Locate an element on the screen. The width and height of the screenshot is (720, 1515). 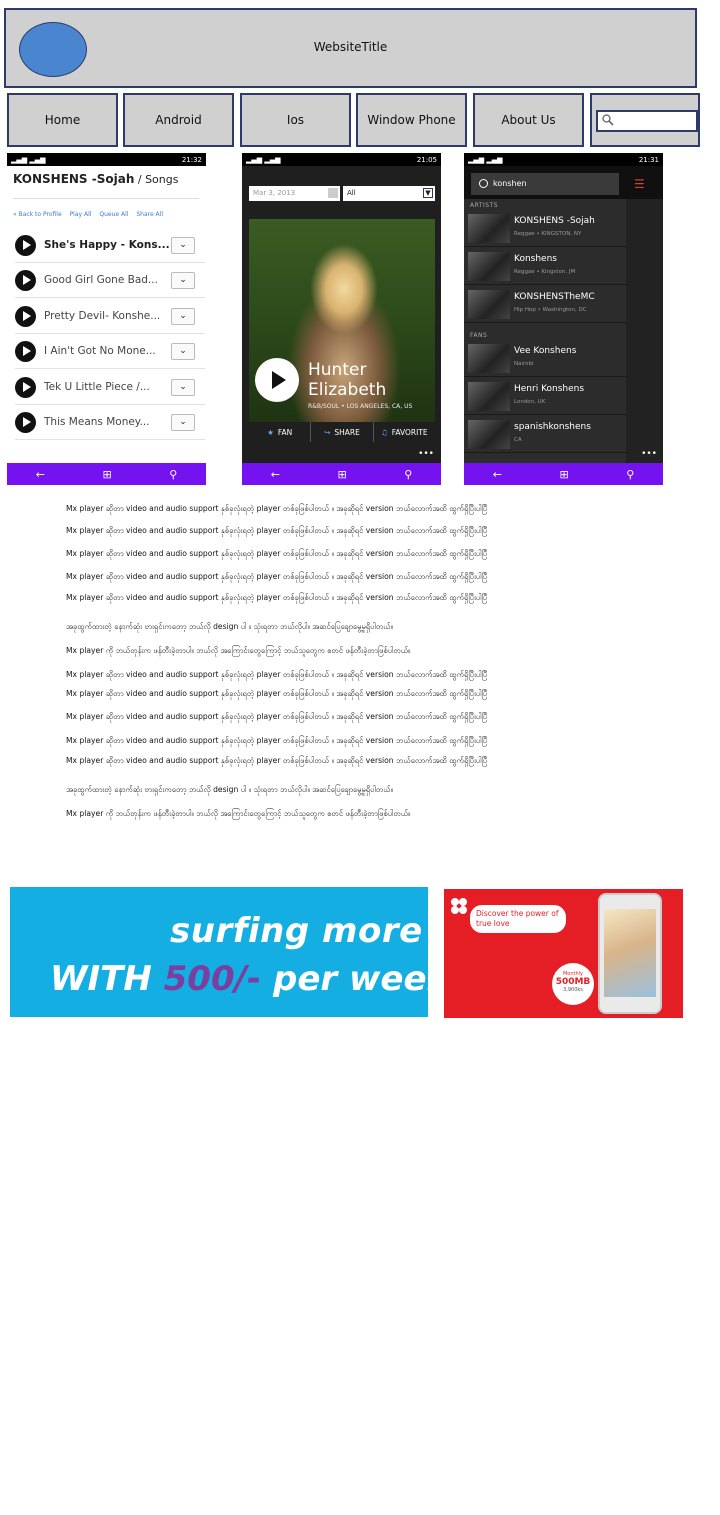
phone-screen is located at coordinates (630, 953).